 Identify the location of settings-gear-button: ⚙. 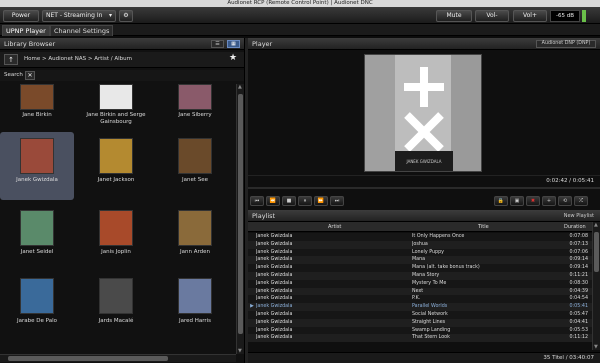
(126, 16).